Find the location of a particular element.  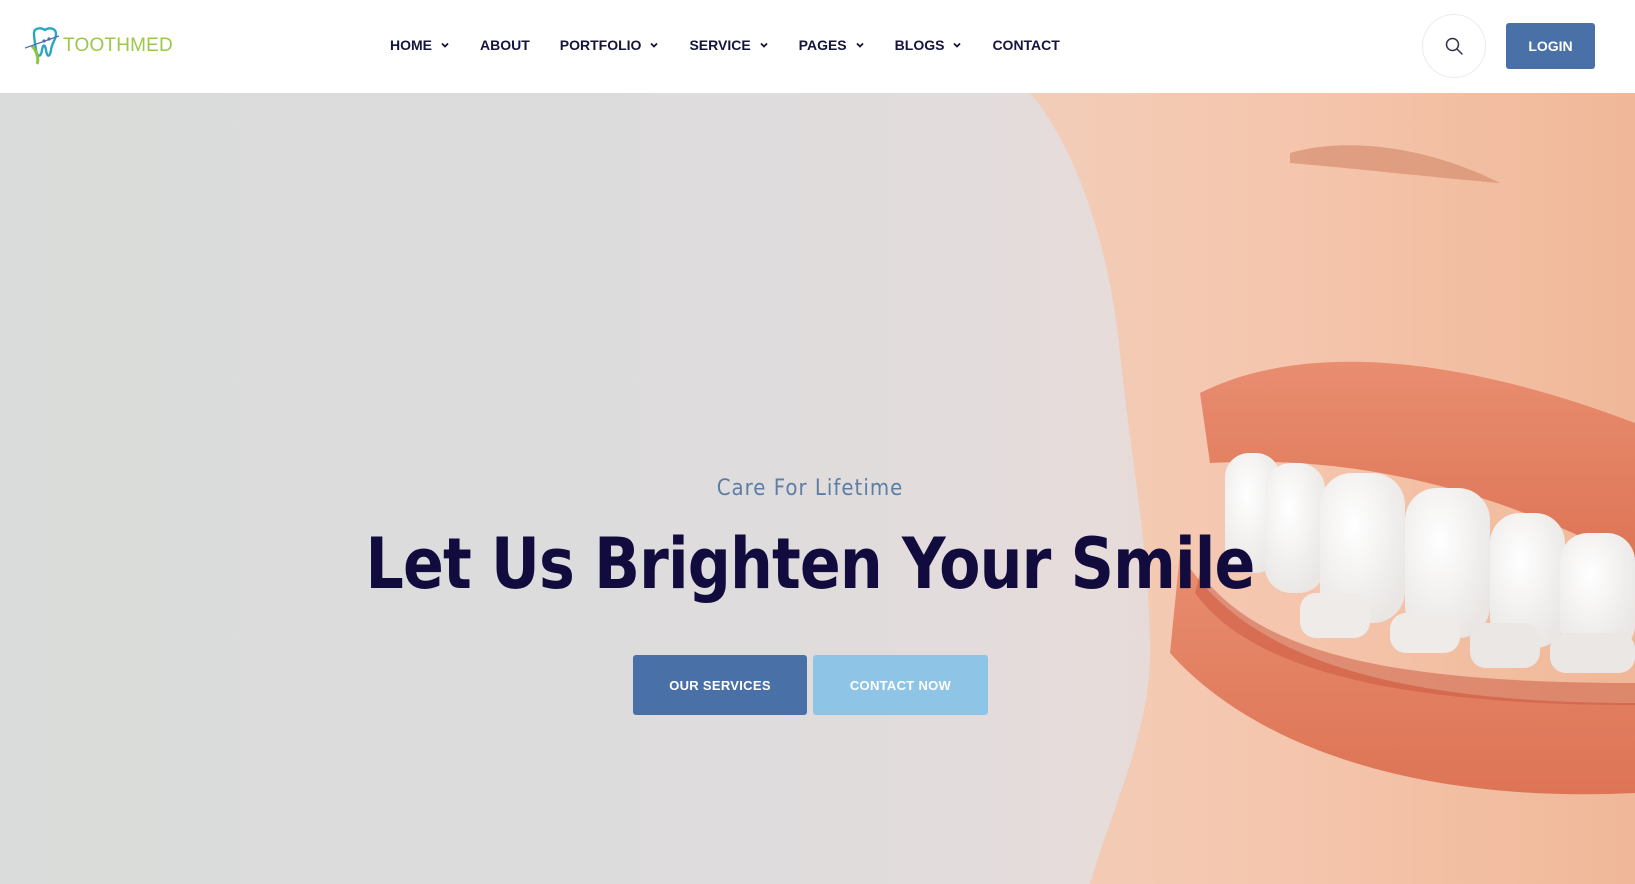

nav-item-pages: PAGES is located at coordinates (832, 45).